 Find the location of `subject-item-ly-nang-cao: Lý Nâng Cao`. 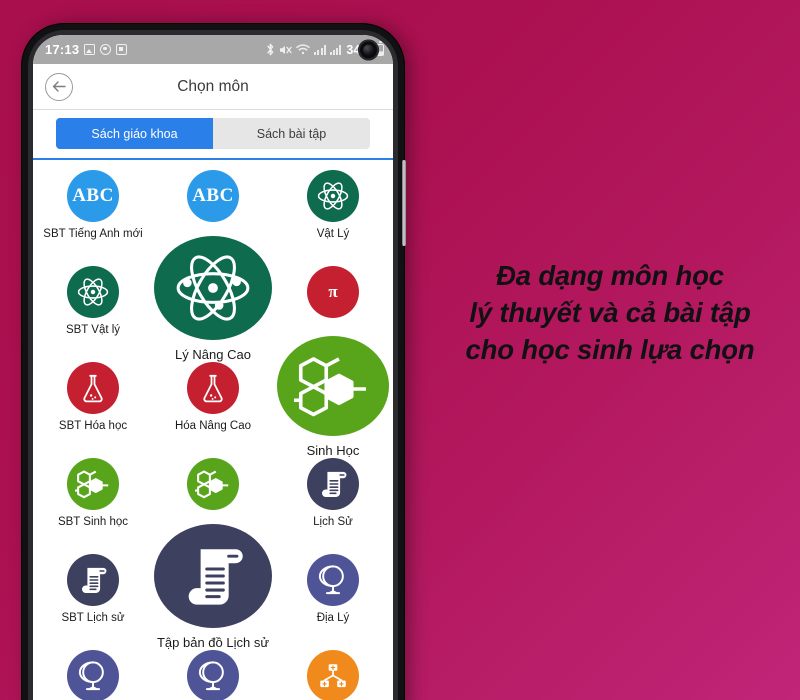

subject-item-ly-nang-cao: Lý Nâng Cao is located at coordinates (213, 299).